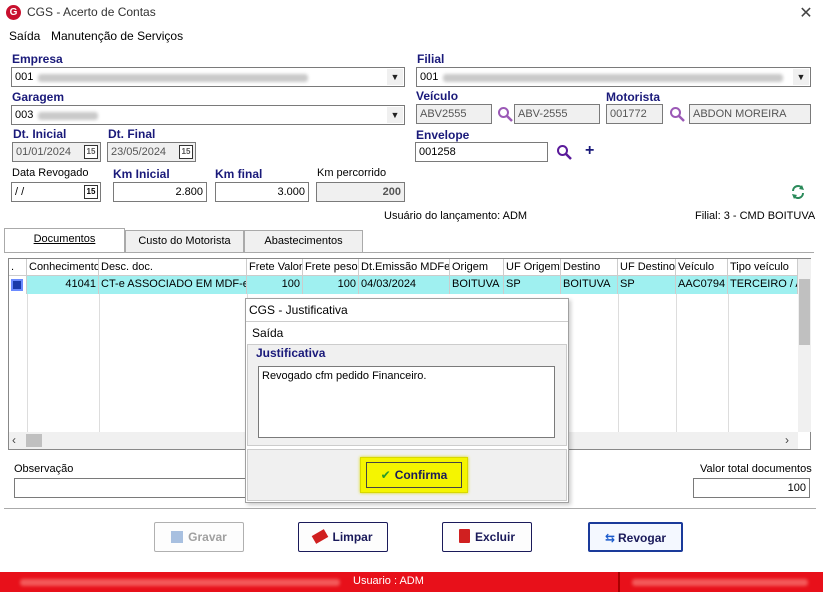 The width and height of the screenshot is (823, 592). I want to click on revogar-button: ⇆ Revogar, so click(635, 537).